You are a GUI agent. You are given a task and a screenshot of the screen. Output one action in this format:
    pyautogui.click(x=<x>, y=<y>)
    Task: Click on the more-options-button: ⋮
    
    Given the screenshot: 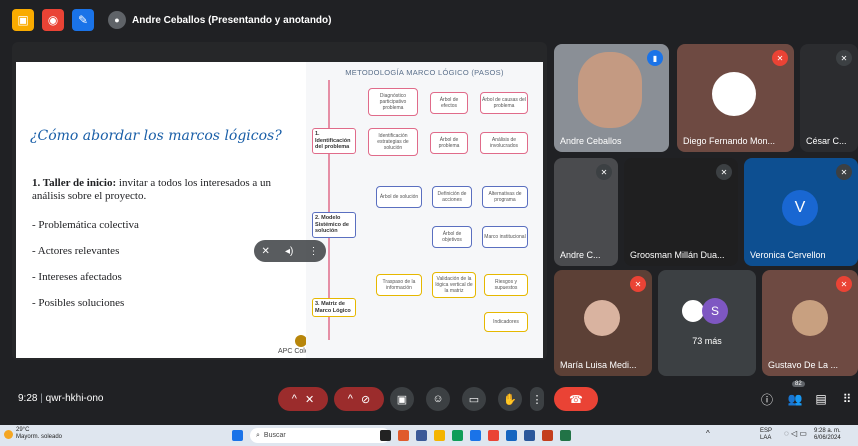 What is the action you would take?
    pyautogui.click(x=537, y=399)
    